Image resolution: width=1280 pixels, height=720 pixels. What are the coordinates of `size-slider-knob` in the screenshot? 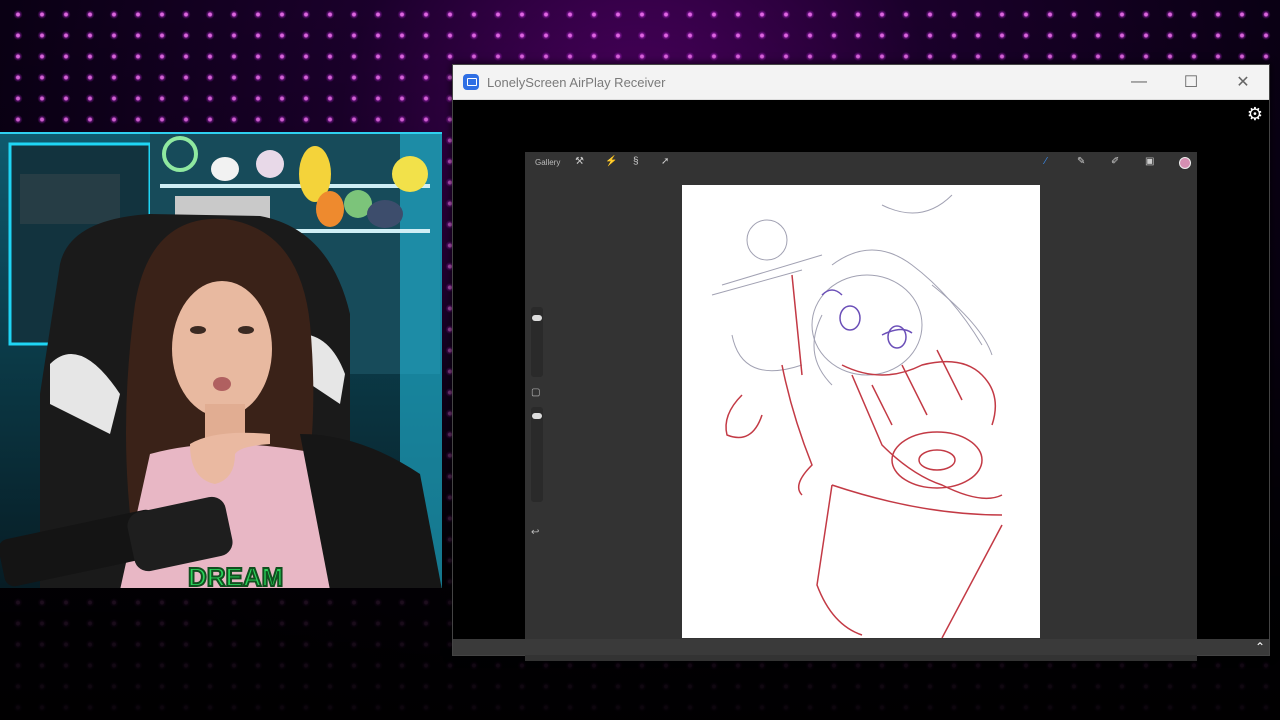 It's located at (537, 318).